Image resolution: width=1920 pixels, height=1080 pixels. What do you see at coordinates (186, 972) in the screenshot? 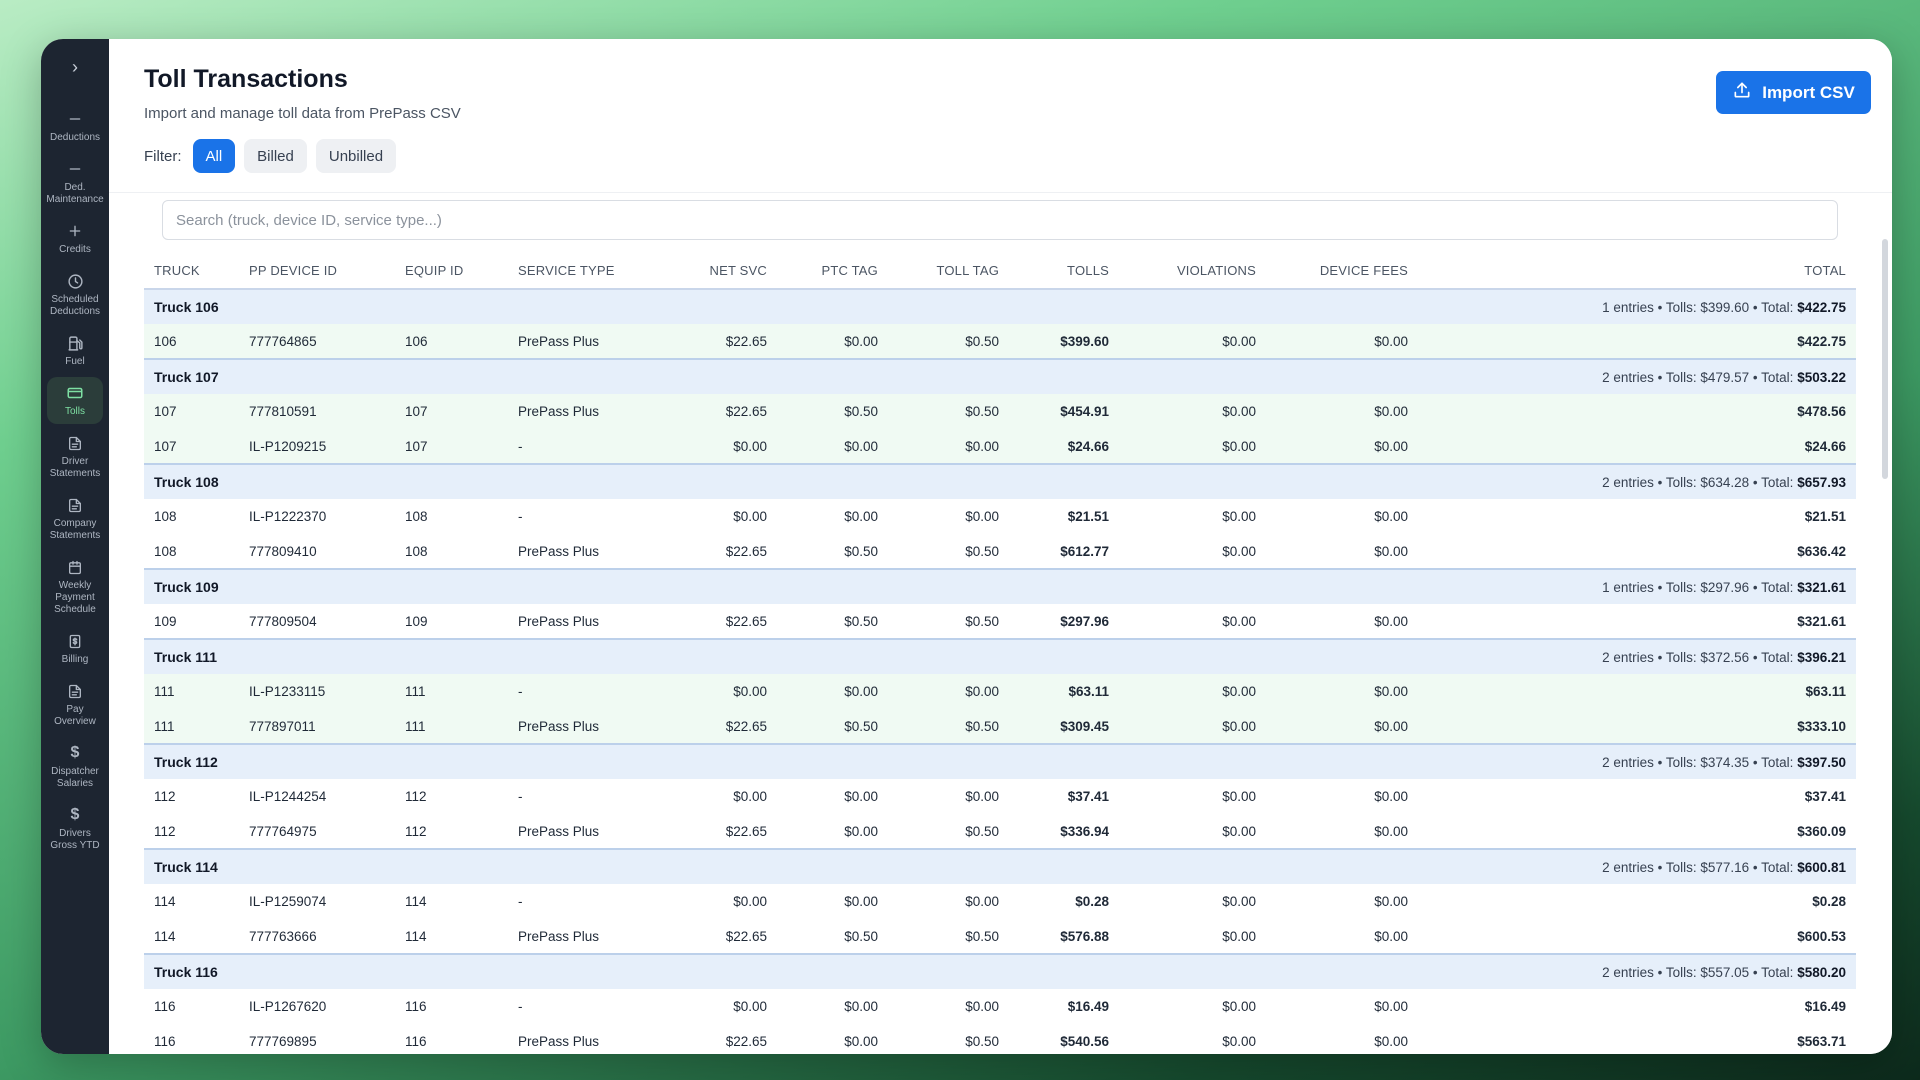
I see `group-name: Truck 116` at bounding box center [186, 972].